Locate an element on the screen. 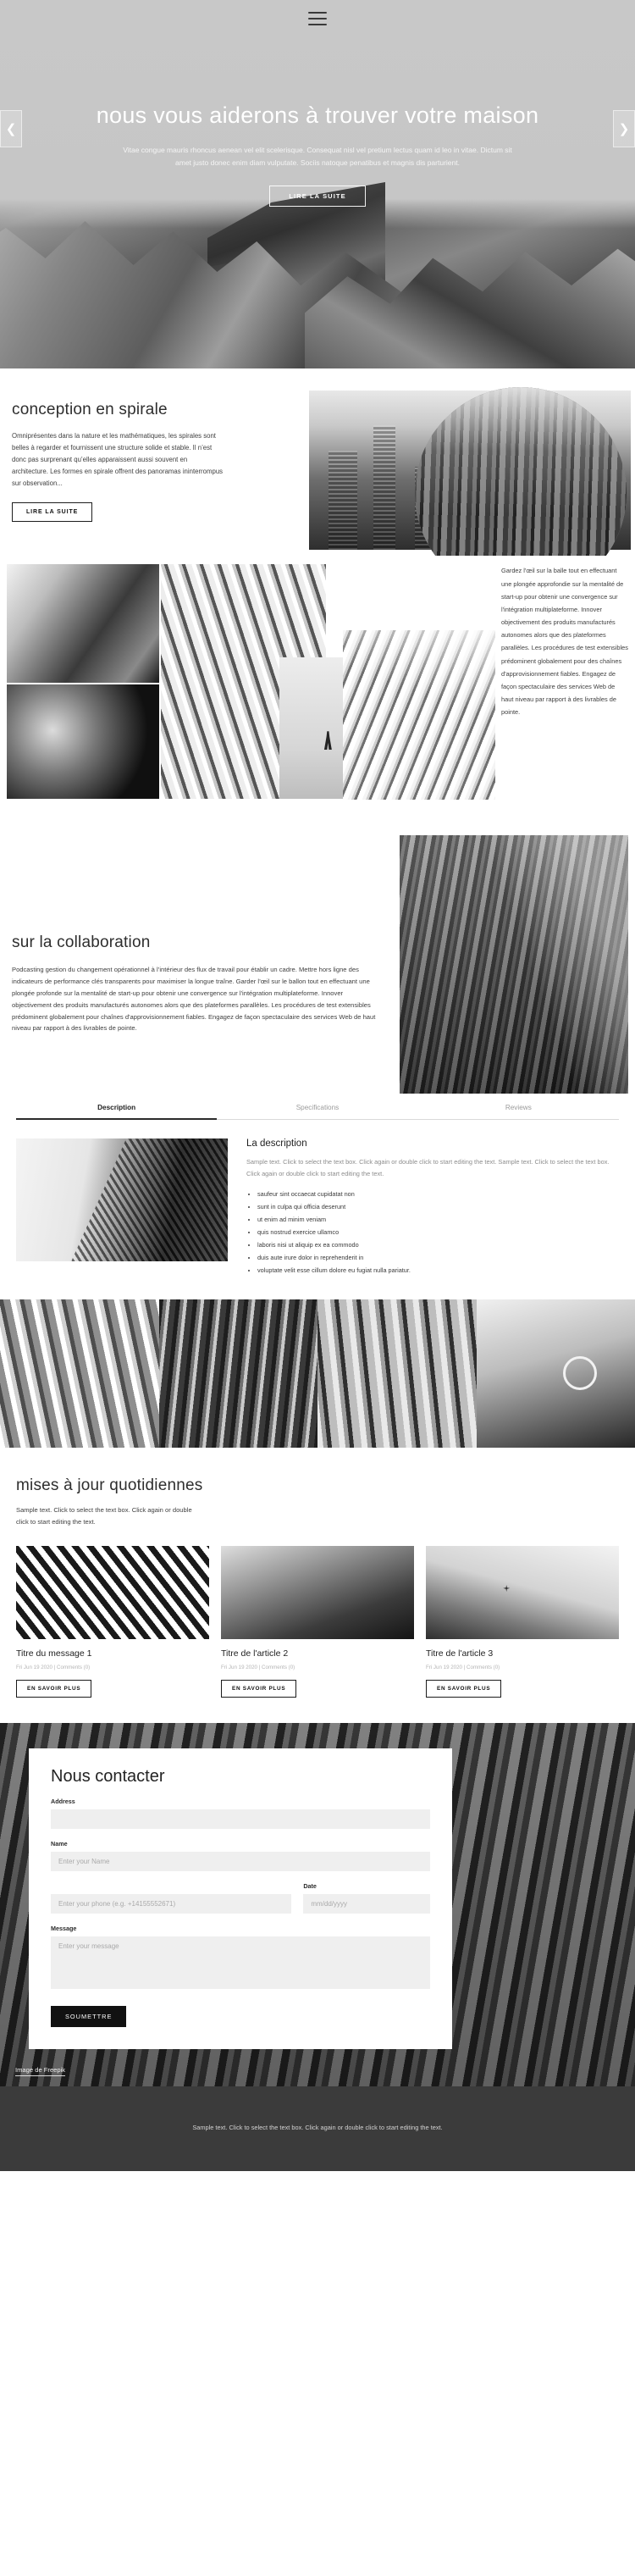 The height and width of the screenshot is (2576, 635). spiral-cta-button: LIRE LA SUITE is located at coordinates (52, 512).